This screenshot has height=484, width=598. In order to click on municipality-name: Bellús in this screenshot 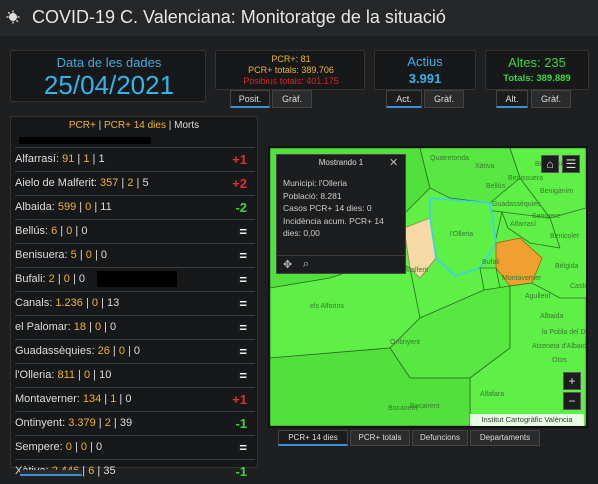, I will do `click(30, 231)`.